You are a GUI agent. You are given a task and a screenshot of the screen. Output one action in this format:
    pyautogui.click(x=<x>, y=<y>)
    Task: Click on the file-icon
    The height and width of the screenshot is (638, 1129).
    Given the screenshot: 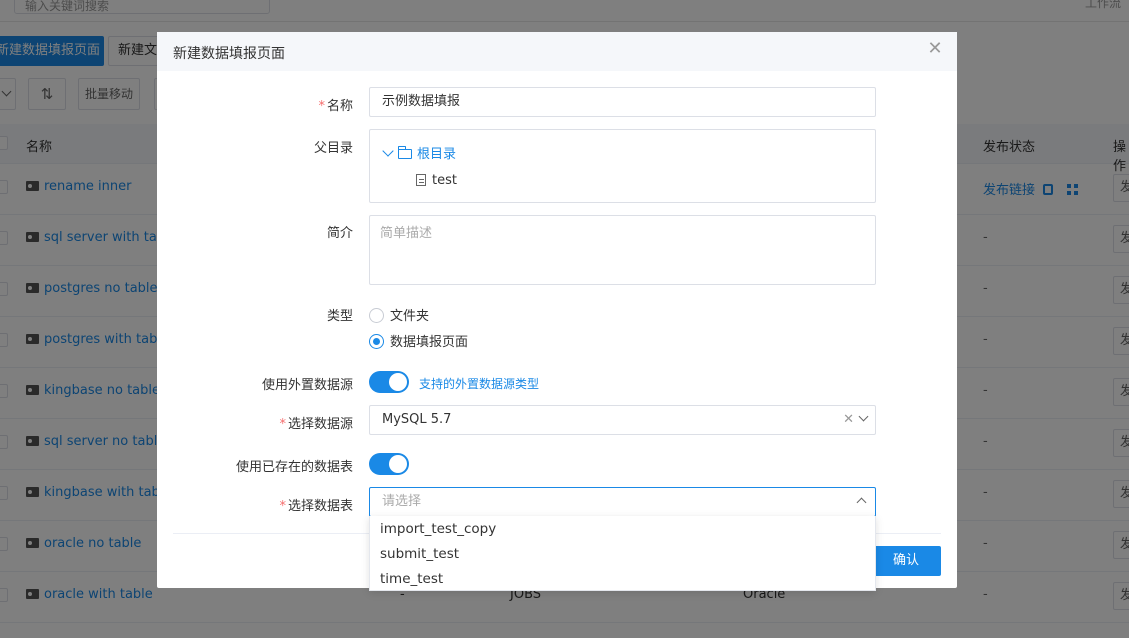 What is the action you would take?
    pyautogui.click(x=421, y=180)
    